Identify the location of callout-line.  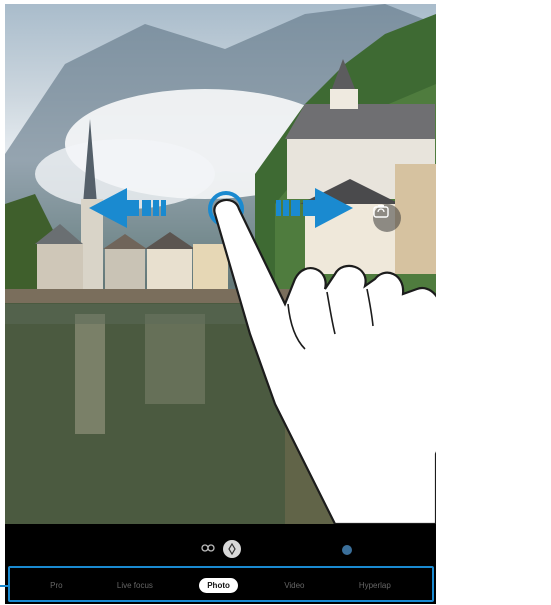
(5, 586).